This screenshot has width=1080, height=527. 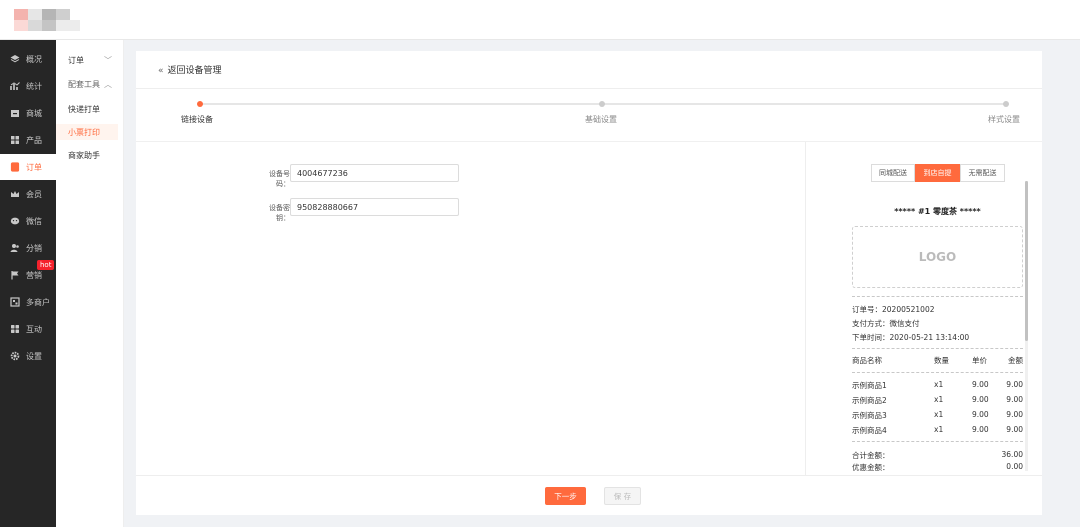 What do you see at coordinates (1015, 360) in the screenshot?
I see `column-header: 金额` at bounding box center [1015, 360].